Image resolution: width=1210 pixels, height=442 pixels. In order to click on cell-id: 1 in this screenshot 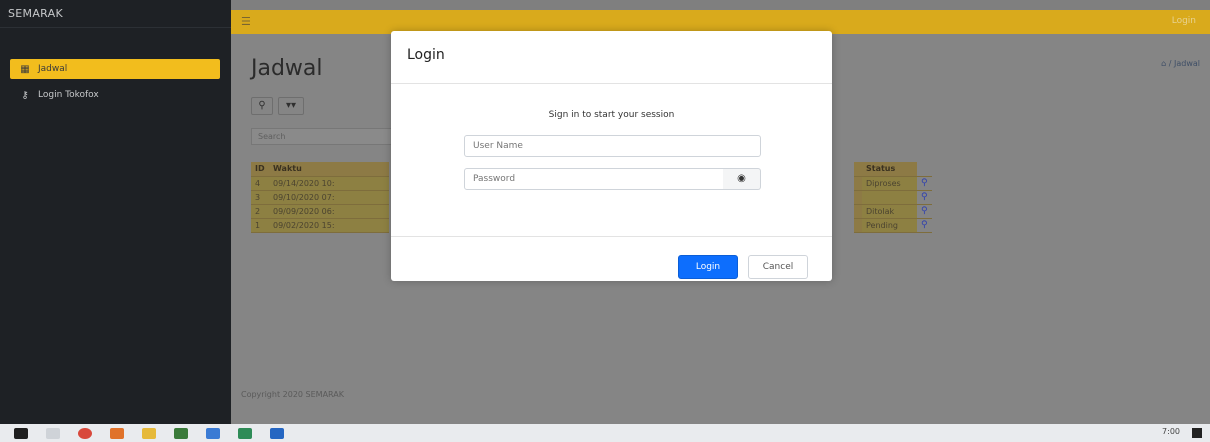, I will do `click(260, 225)`.